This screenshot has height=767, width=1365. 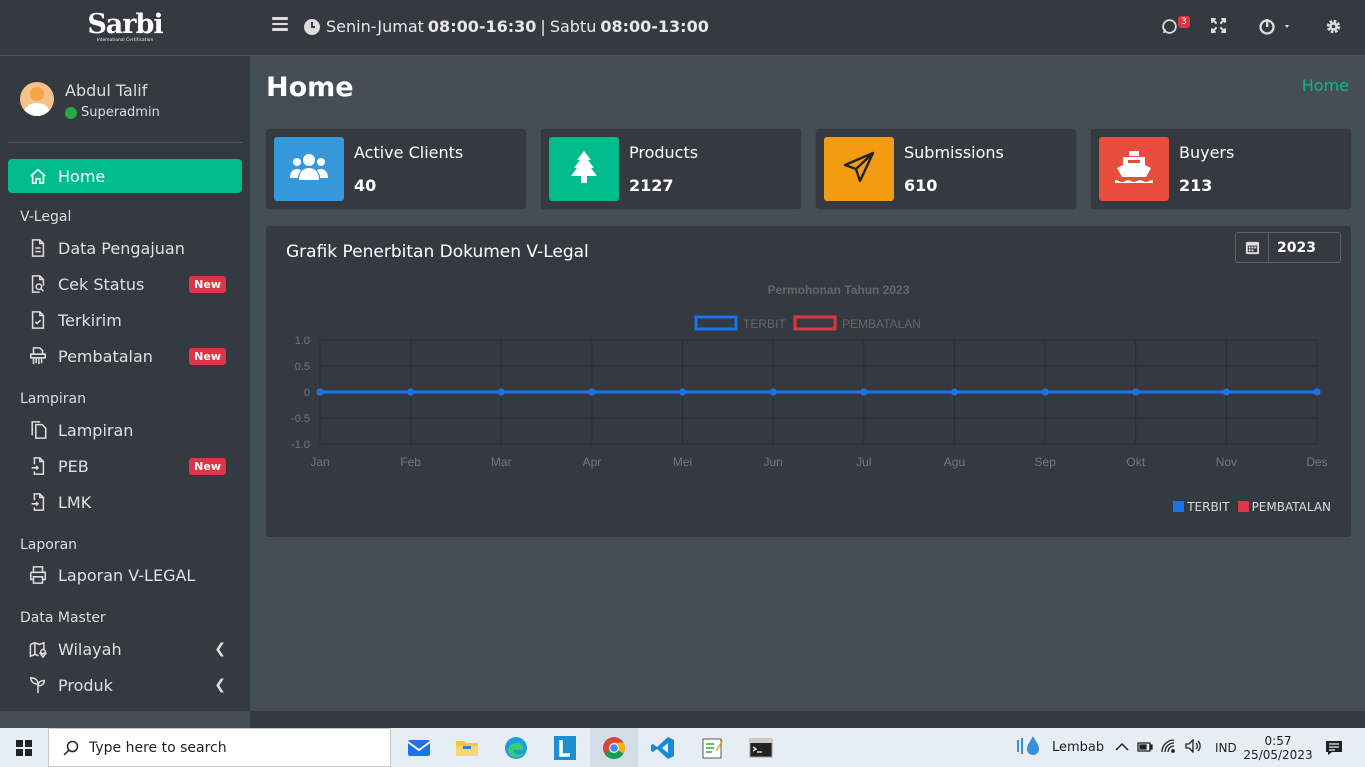 I want to click on stat-card-active-clients: Active Clients 40, so click(x=396, y=169).